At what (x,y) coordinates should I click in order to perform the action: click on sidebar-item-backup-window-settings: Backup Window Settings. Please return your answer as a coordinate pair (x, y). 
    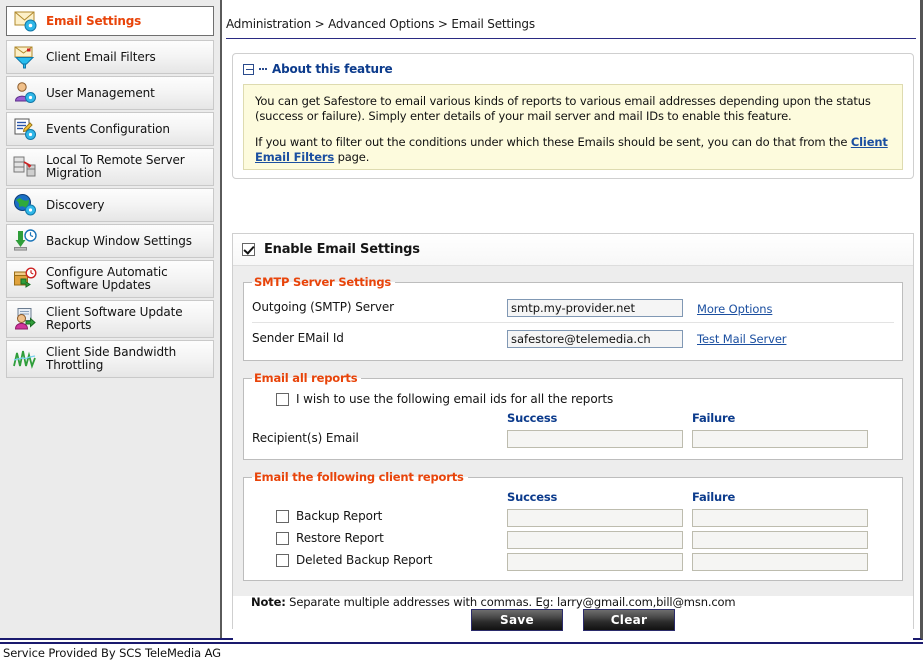
    Looking at the image, I should click on (110, 241).